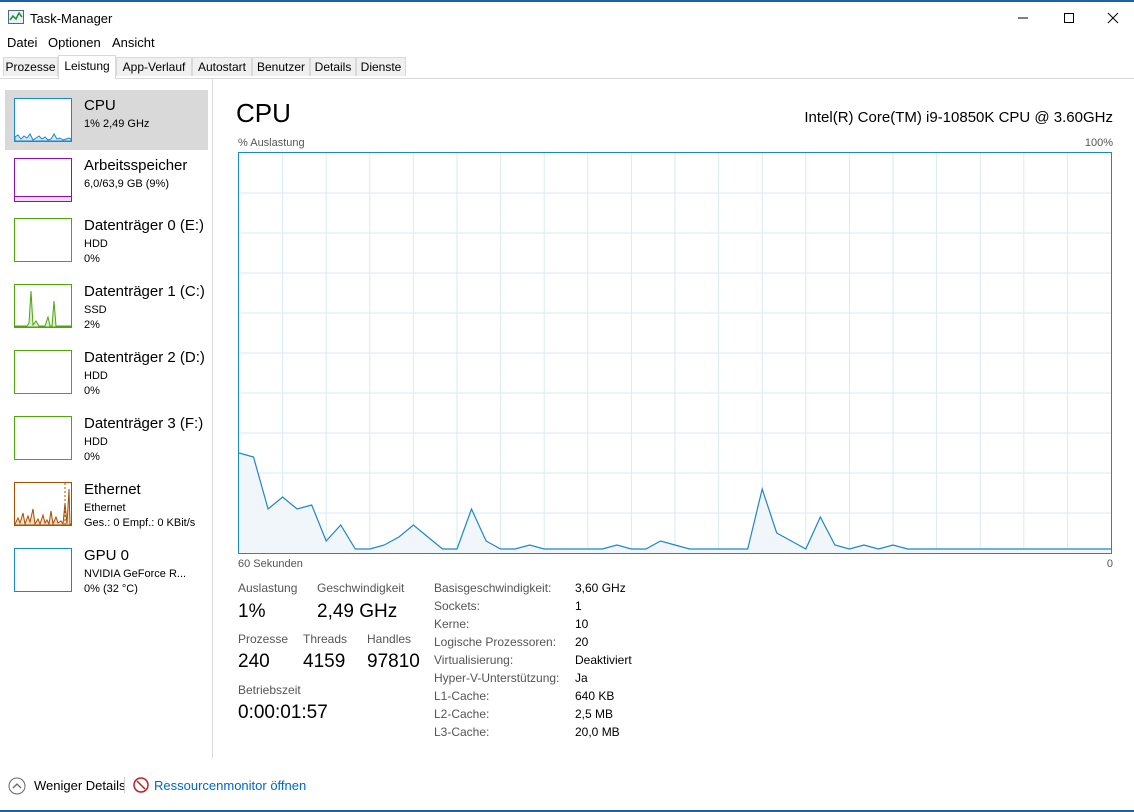 The height and width of the screenshot is (812, 1134). I want to click on sidebar-ethernet-adapter: Ethernet, so click(105, 508).